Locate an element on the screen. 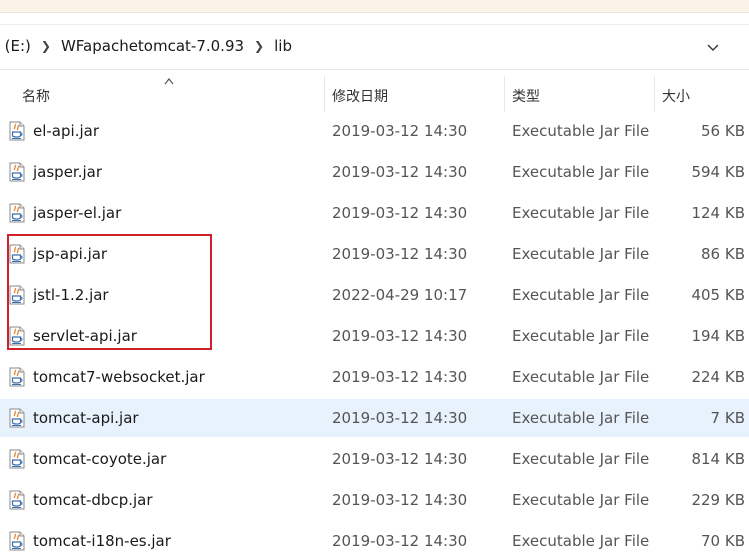 The width and height of the screenshot is (749, 560). file-size: 124 KB is located at coordinates (718, 213).